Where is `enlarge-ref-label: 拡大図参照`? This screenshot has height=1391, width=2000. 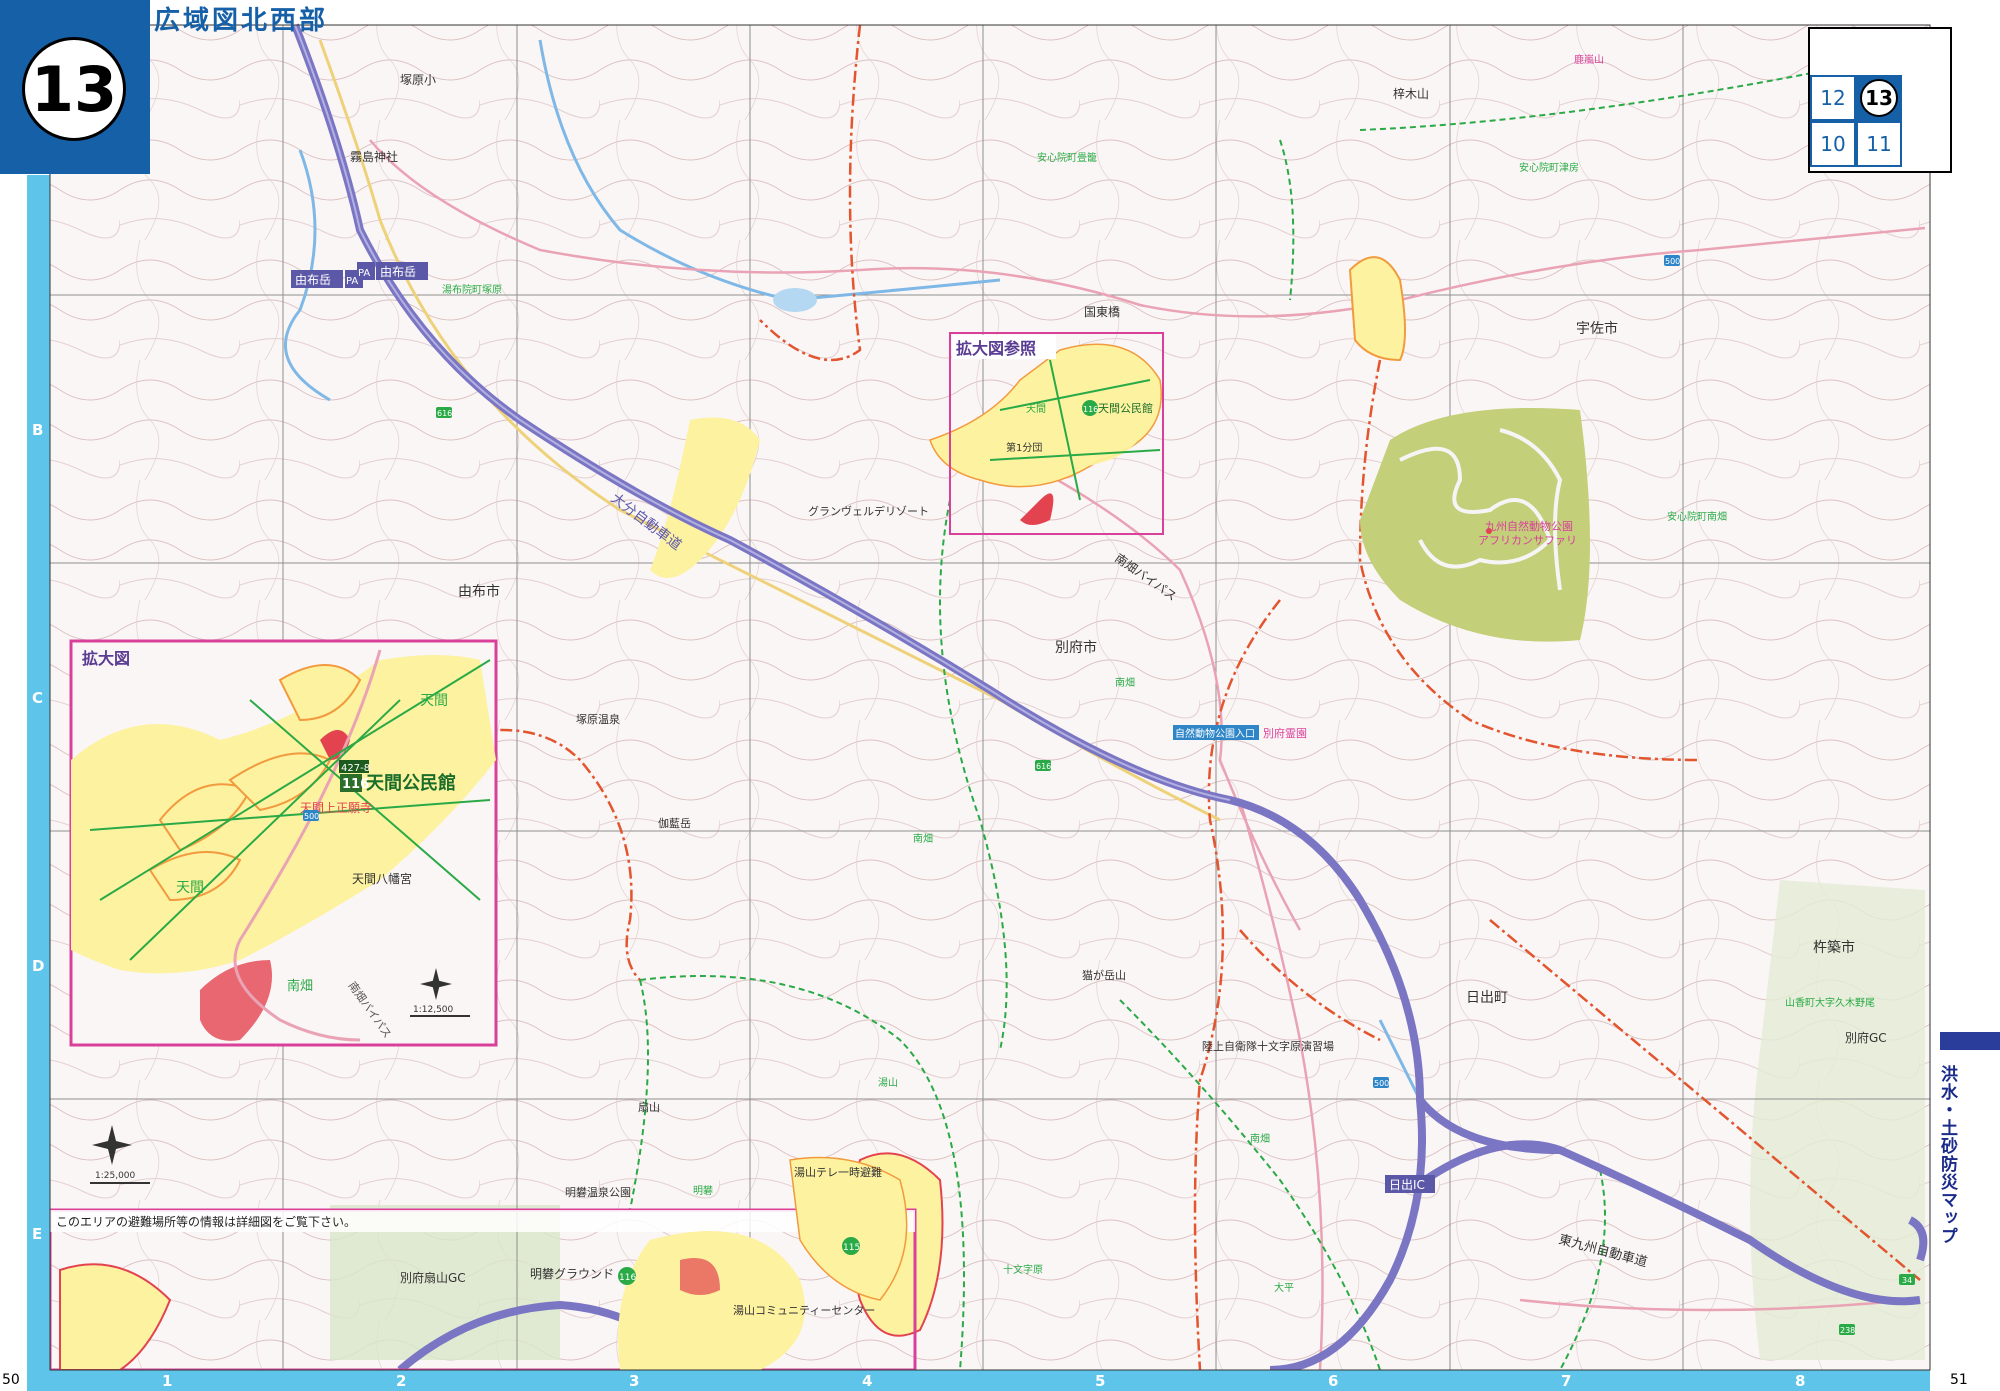
enlarge-ref-label: 拡大図参照 is located at coordinates (996, 348).